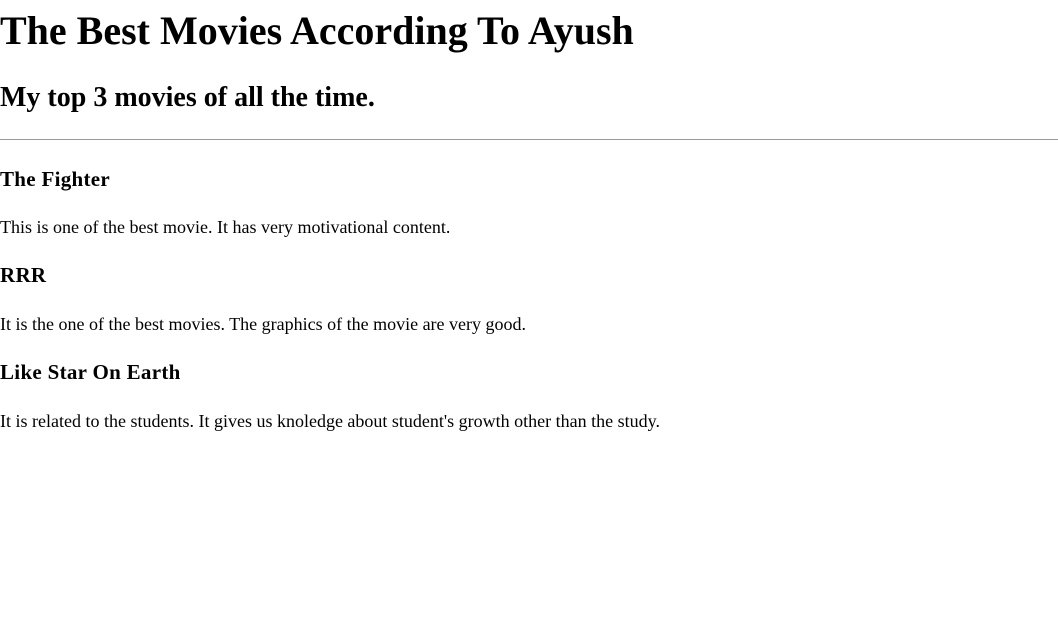 This screenshot has width=1058, height=618. Describe the element at coordinates (317, 30) in the screenshot. I see `page-title: The Best Movies According To Ayush` at that location.